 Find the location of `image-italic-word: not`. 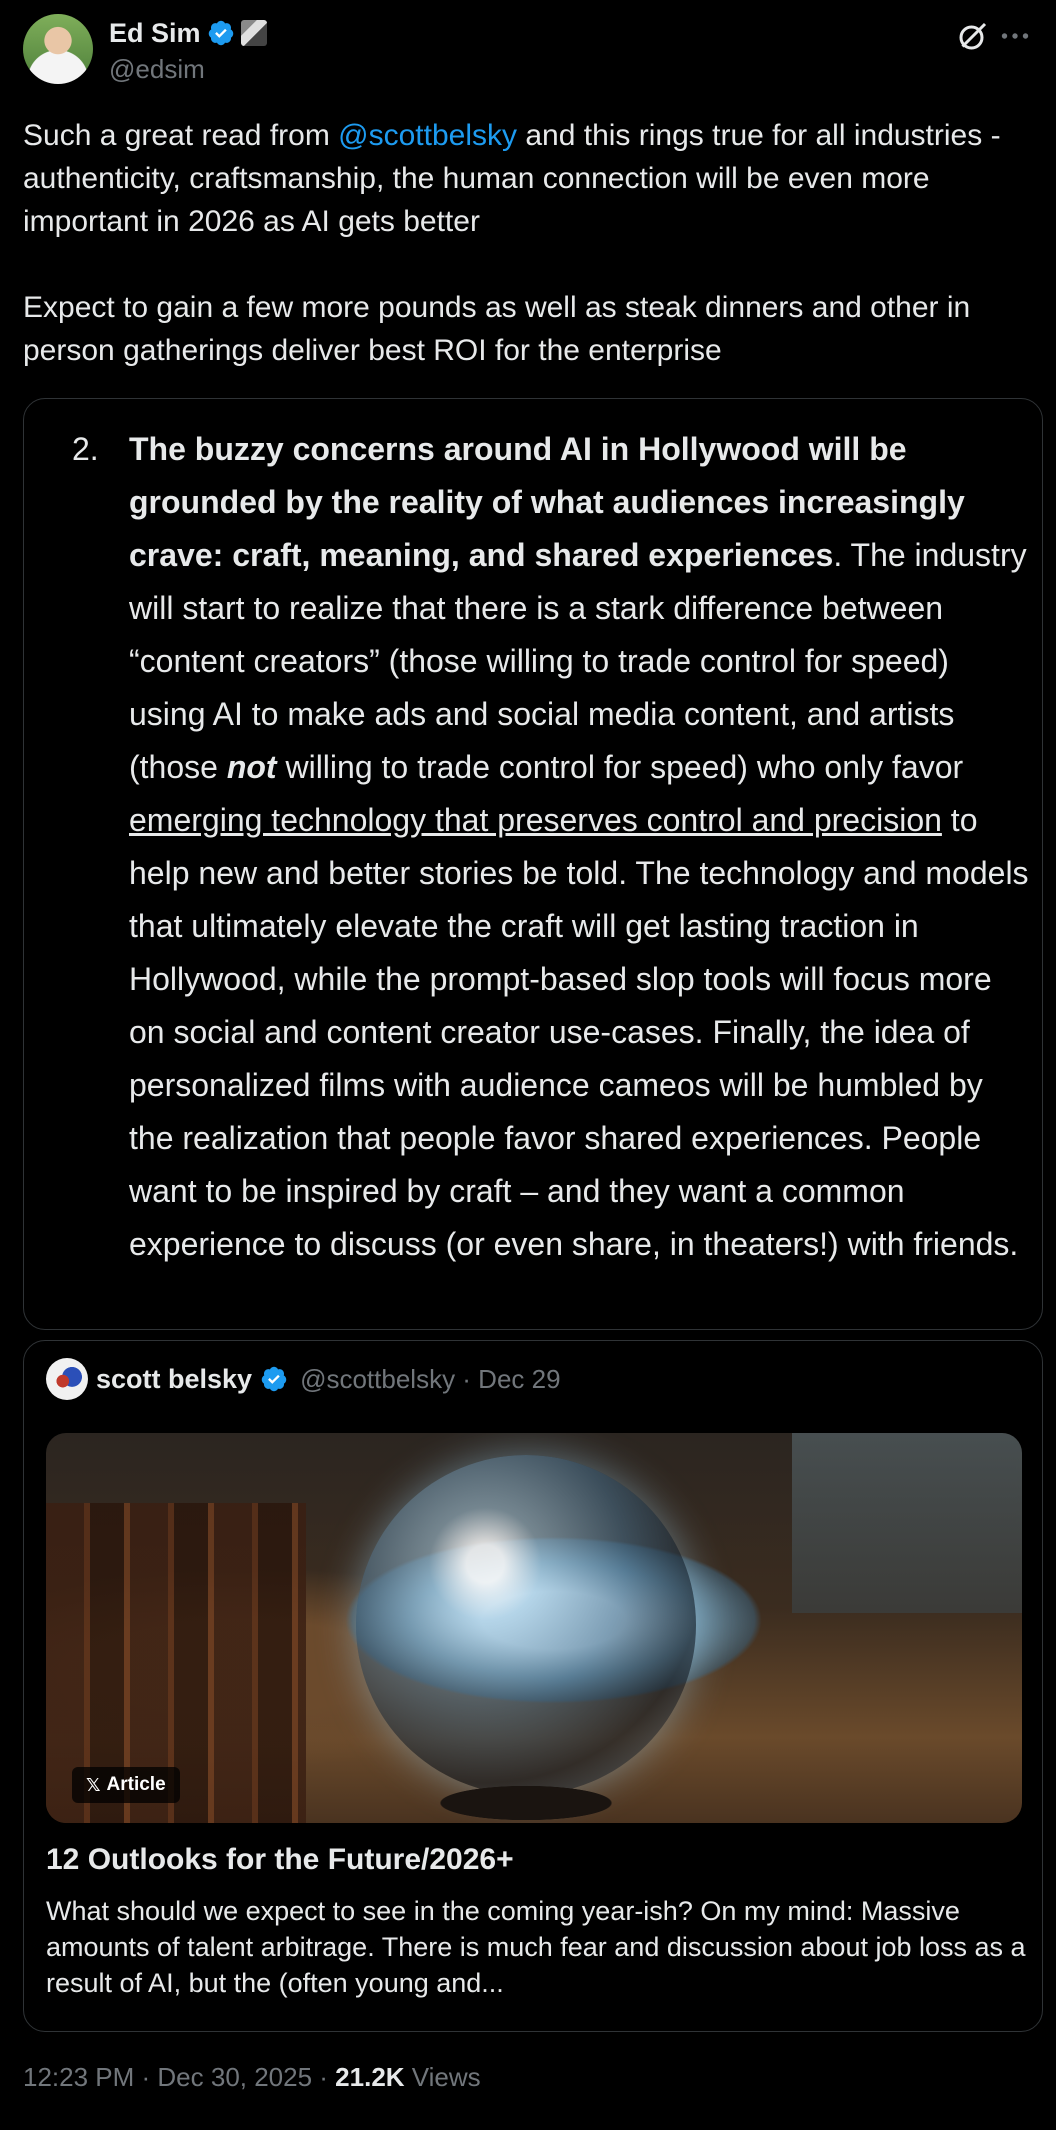

image-italic-word: not is located at coordinates (251, 767).